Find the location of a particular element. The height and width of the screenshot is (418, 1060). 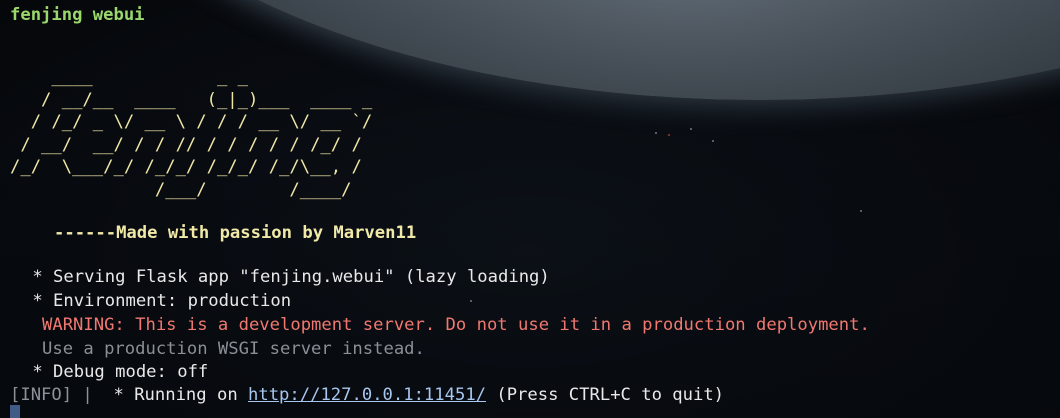

tagline: ------Made with passion by Marven11 is located at coordinates (235, 233).